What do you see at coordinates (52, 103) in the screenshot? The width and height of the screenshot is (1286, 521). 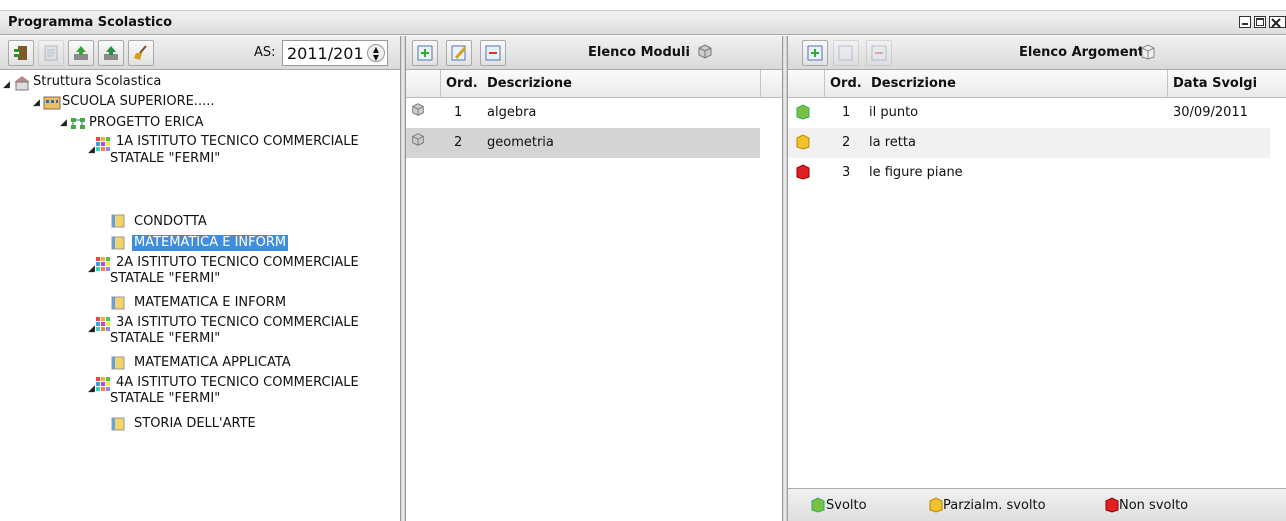 I see `school-icon` at bounding box center [52, 103].